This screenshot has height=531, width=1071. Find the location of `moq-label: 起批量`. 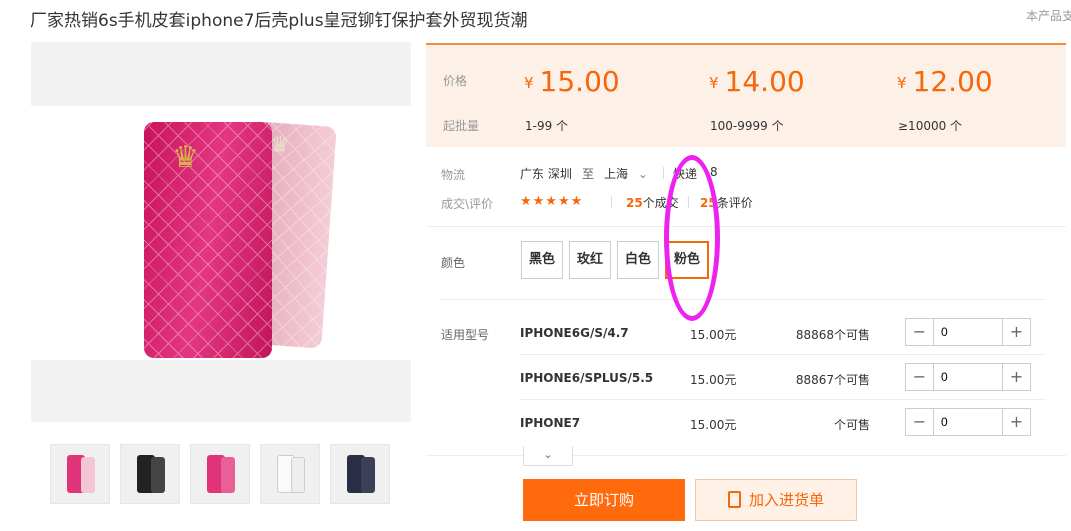

moq-label: 起批量 is located at coordinates (461, 126).